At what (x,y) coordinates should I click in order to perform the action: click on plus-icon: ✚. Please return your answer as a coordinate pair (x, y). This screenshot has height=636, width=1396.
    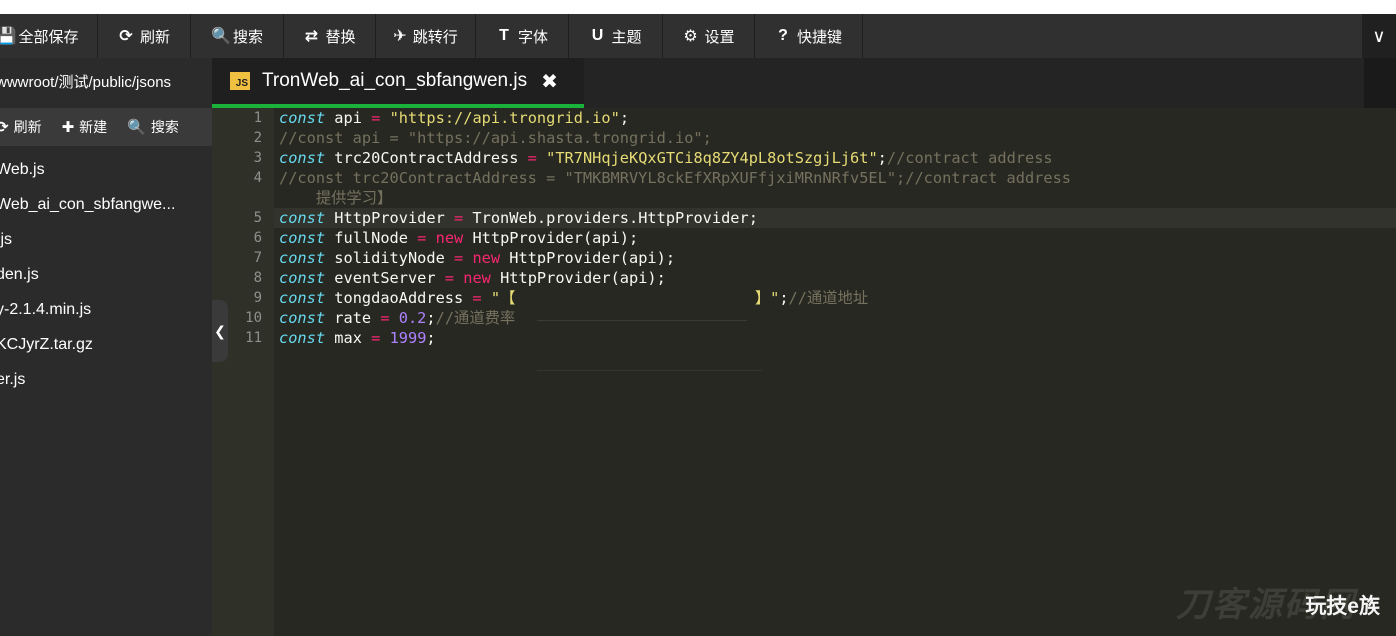
    Looking at the image, I should click on (68, 127).